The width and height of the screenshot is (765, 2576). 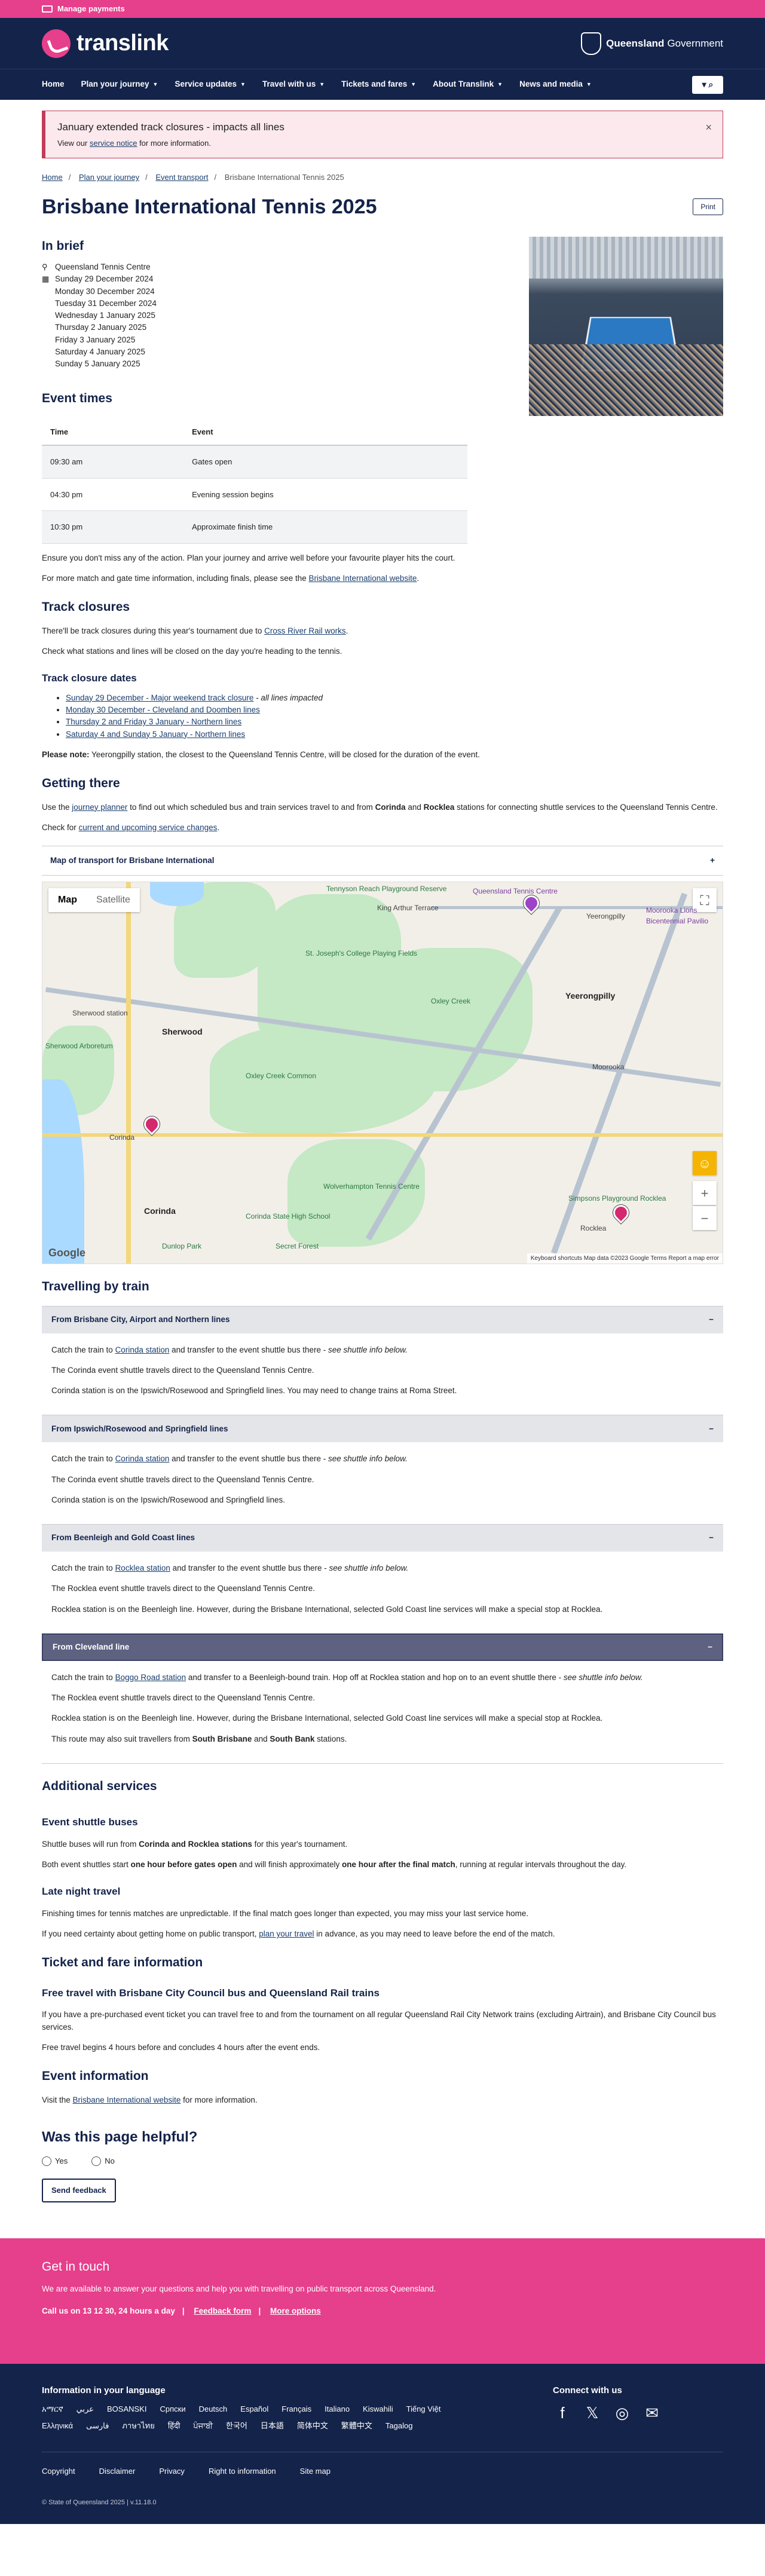 I want to click on copyright-link: Copyright, so click(x=59, y=2471).